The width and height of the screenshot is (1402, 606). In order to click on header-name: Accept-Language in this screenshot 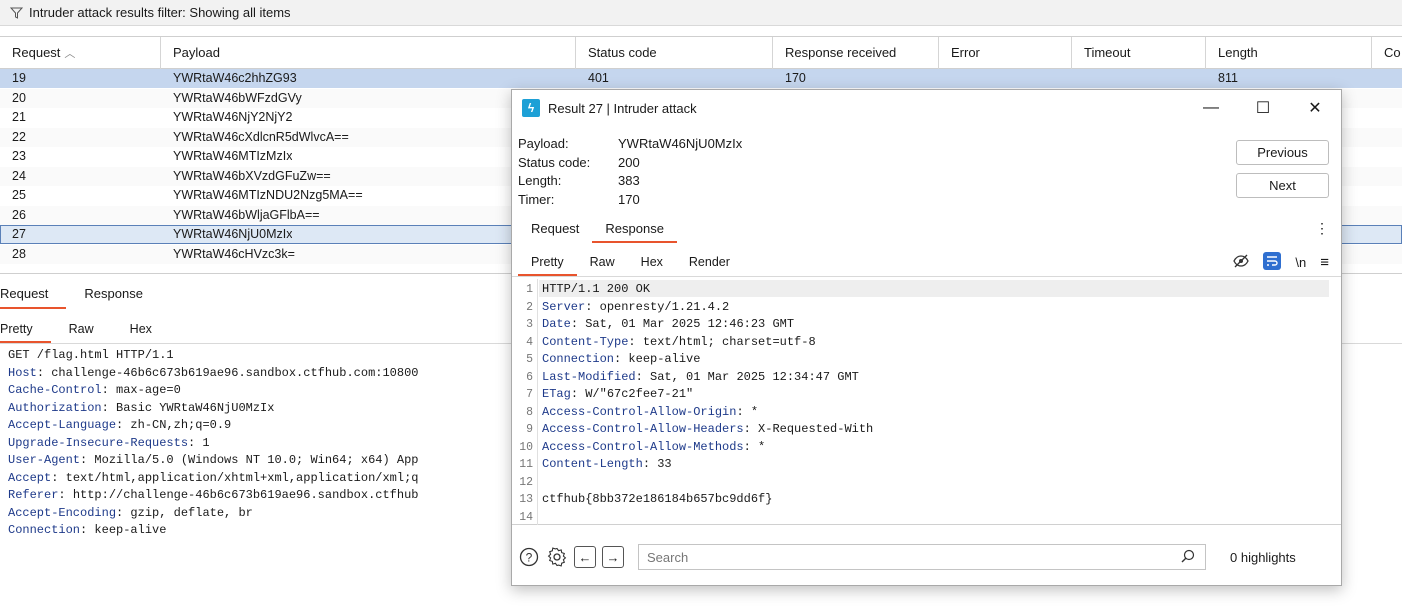, I will do `click(62, 425)`.